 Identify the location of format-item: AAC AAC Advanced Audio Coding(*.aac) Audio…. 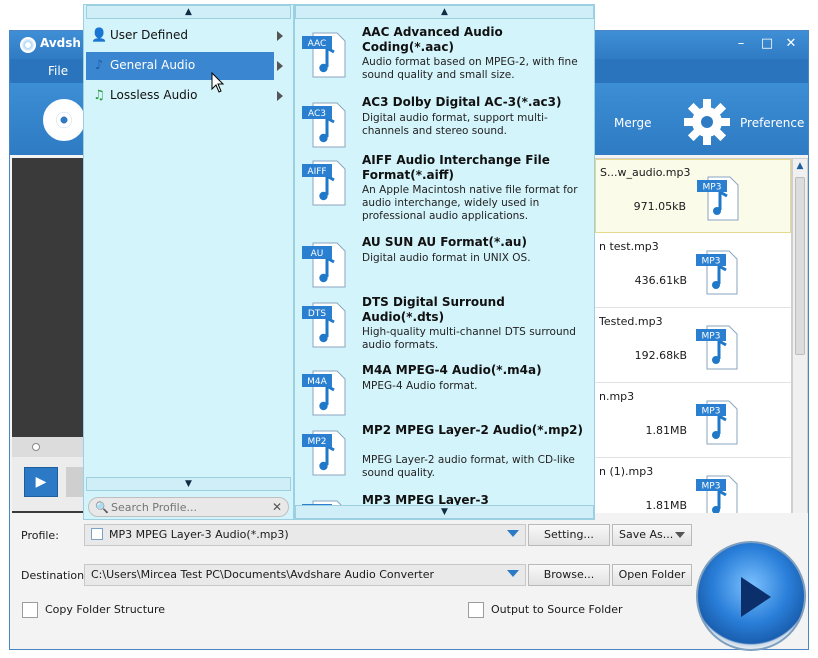
(444, 57).